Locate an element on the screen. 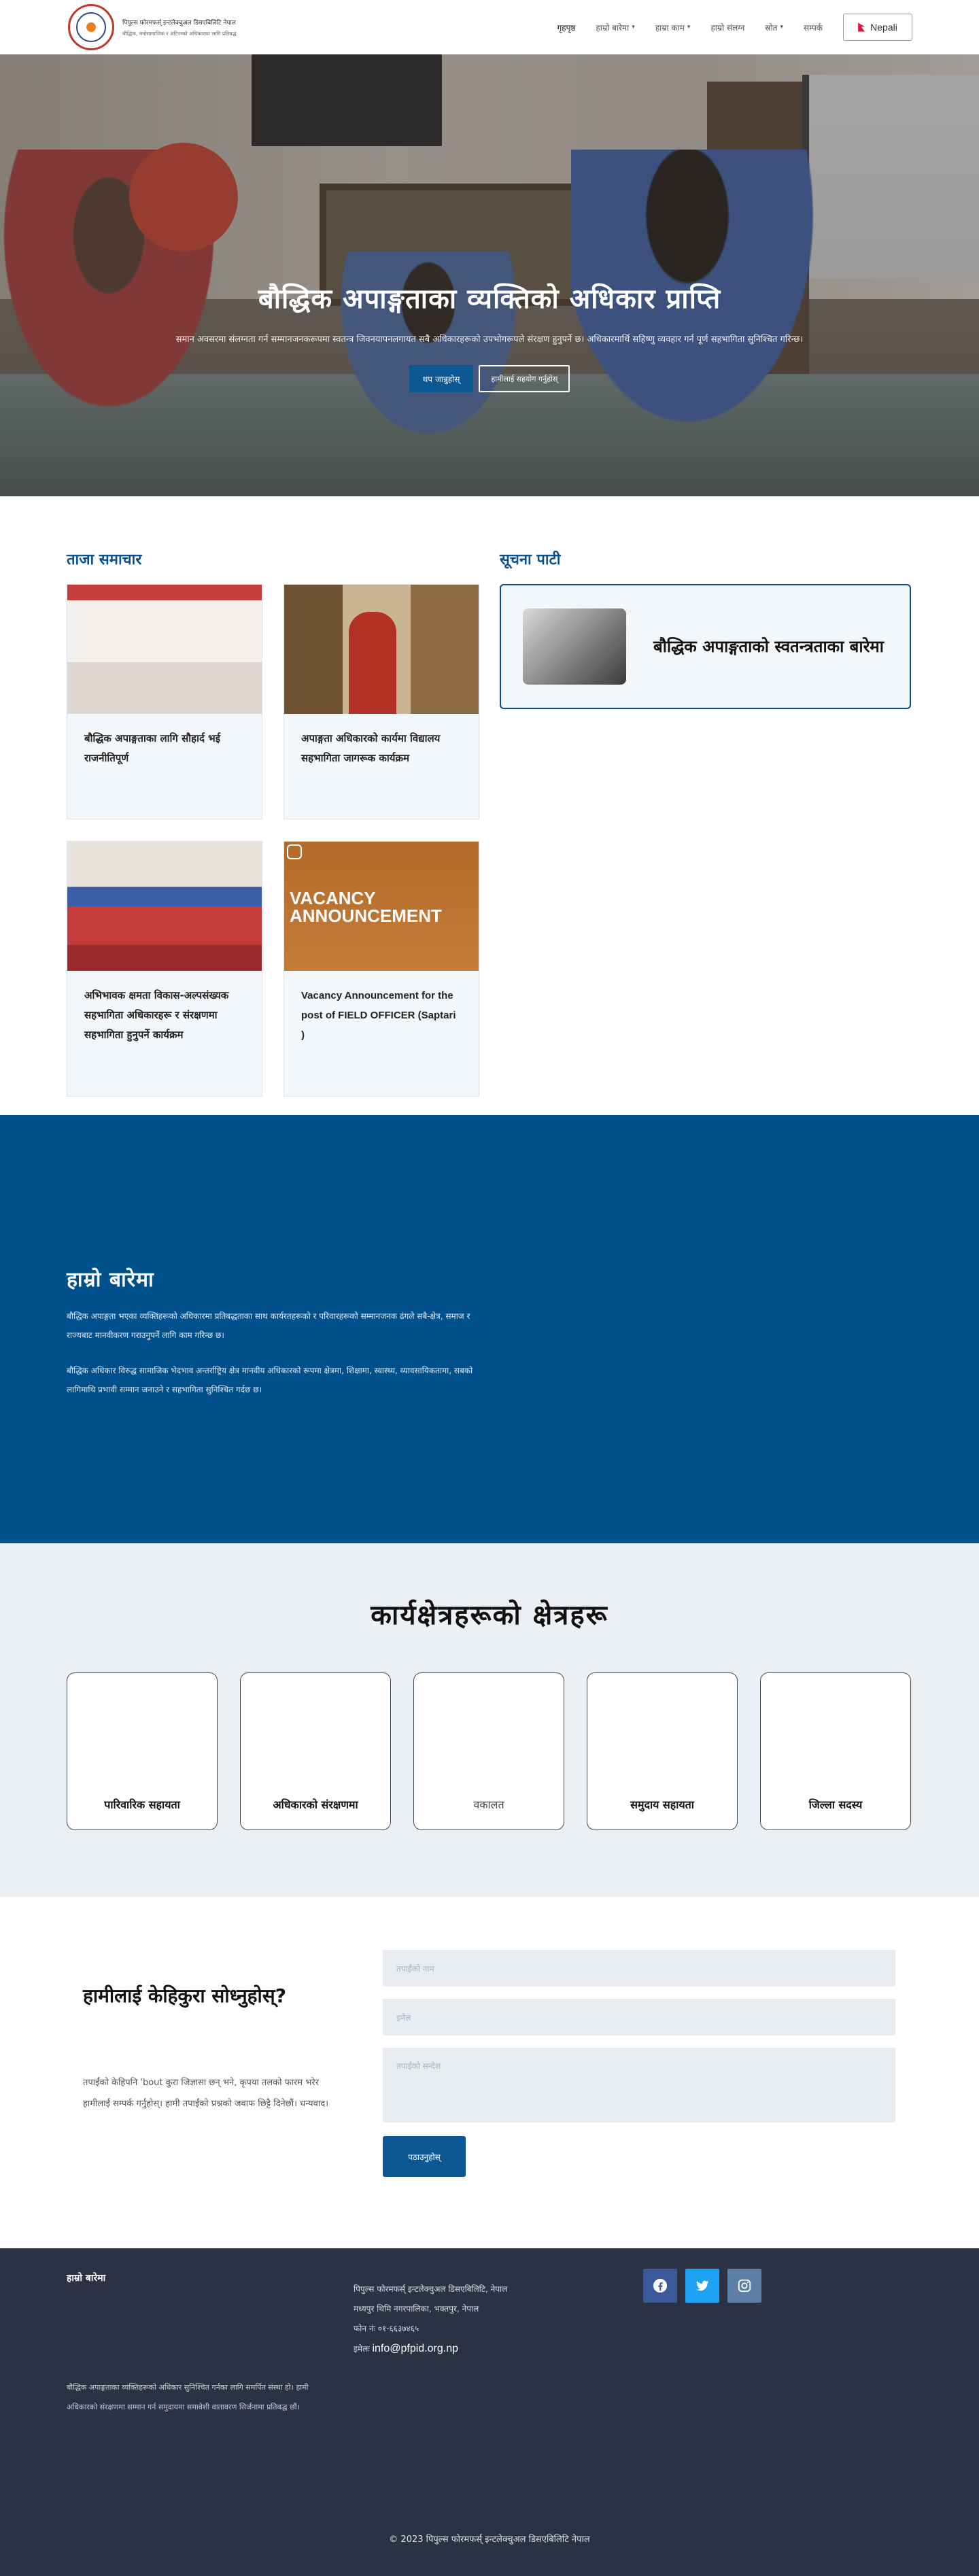 Image resolution: width=979 pixels, height=2576 pixels. support-us-button: हामीलाई सहयोग गर्नुहोस् is located at coordinates (524, 378).